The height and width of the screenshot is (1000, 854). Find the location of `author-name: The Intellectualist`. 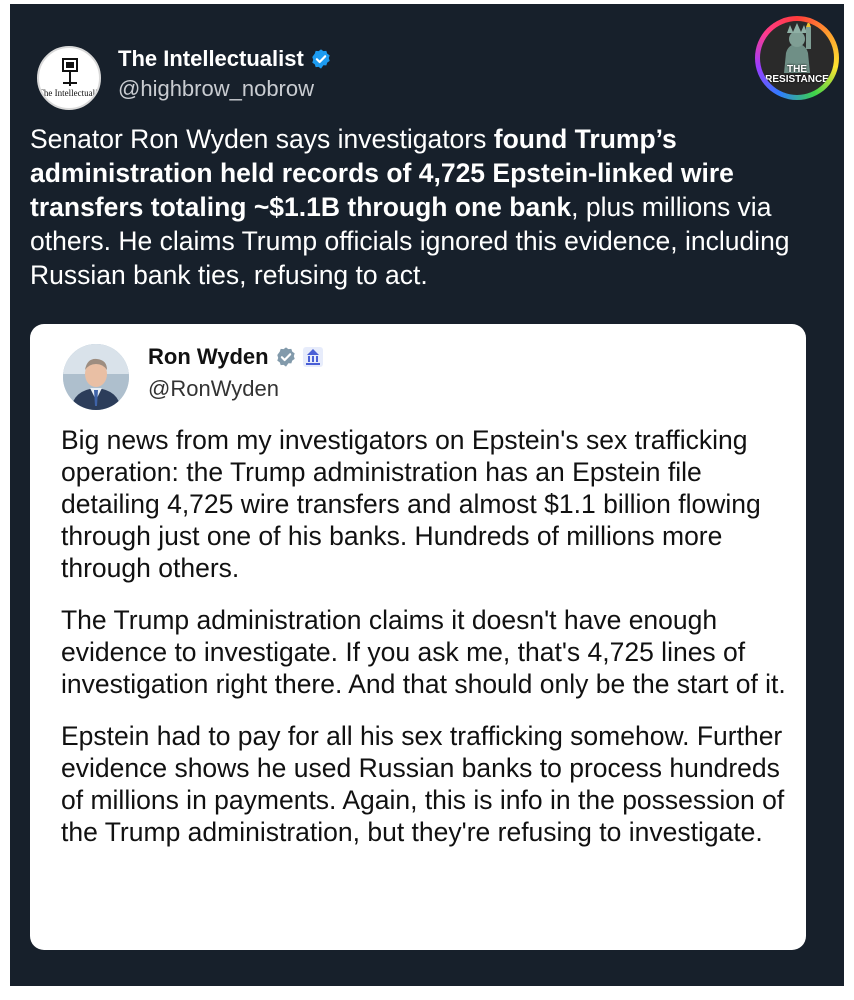

author-name: The Intellectualist is located at coordinates (211, 59).